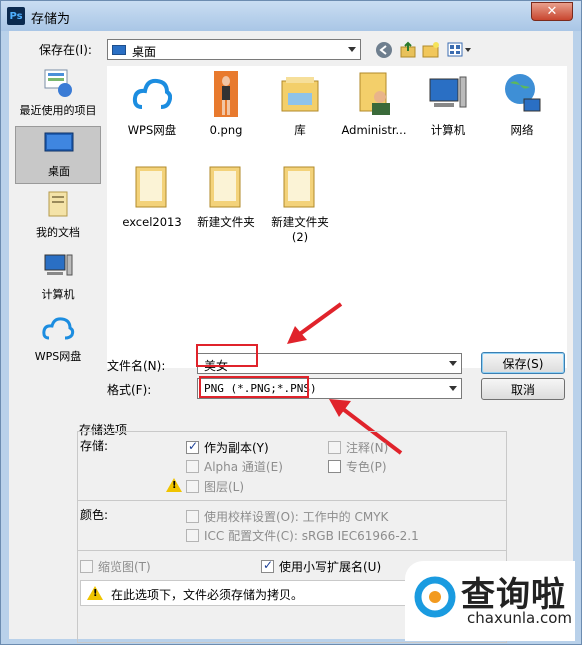 The image size is (582, 645). What do you see at coordinates (152, 111) in the screenshot?
I see `file-item: WPS网盘` at bounding box center [152, 111].